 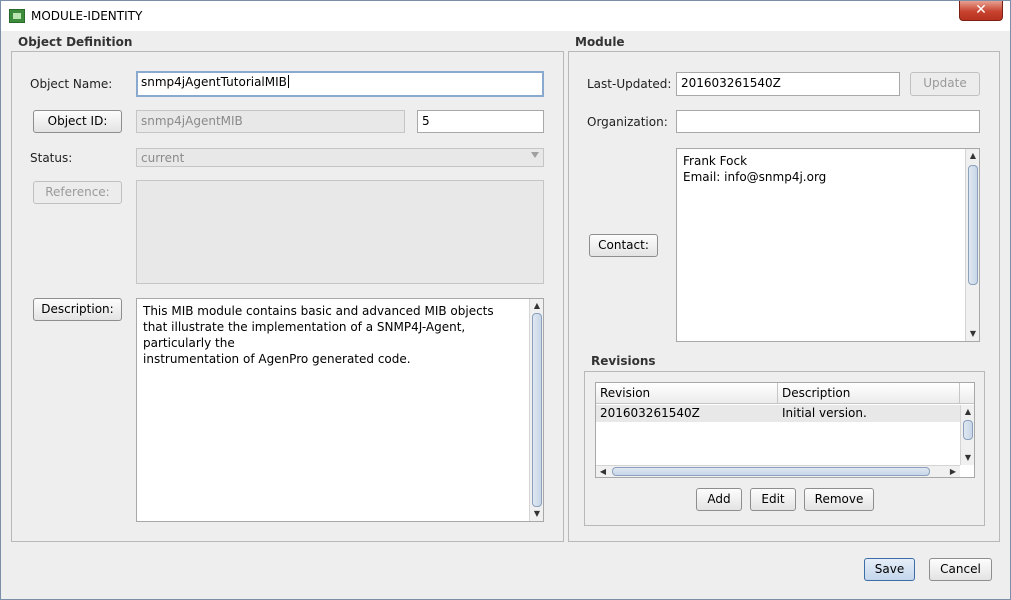 I want to click on add-revision-button: Add, so click(x=719, y=499).